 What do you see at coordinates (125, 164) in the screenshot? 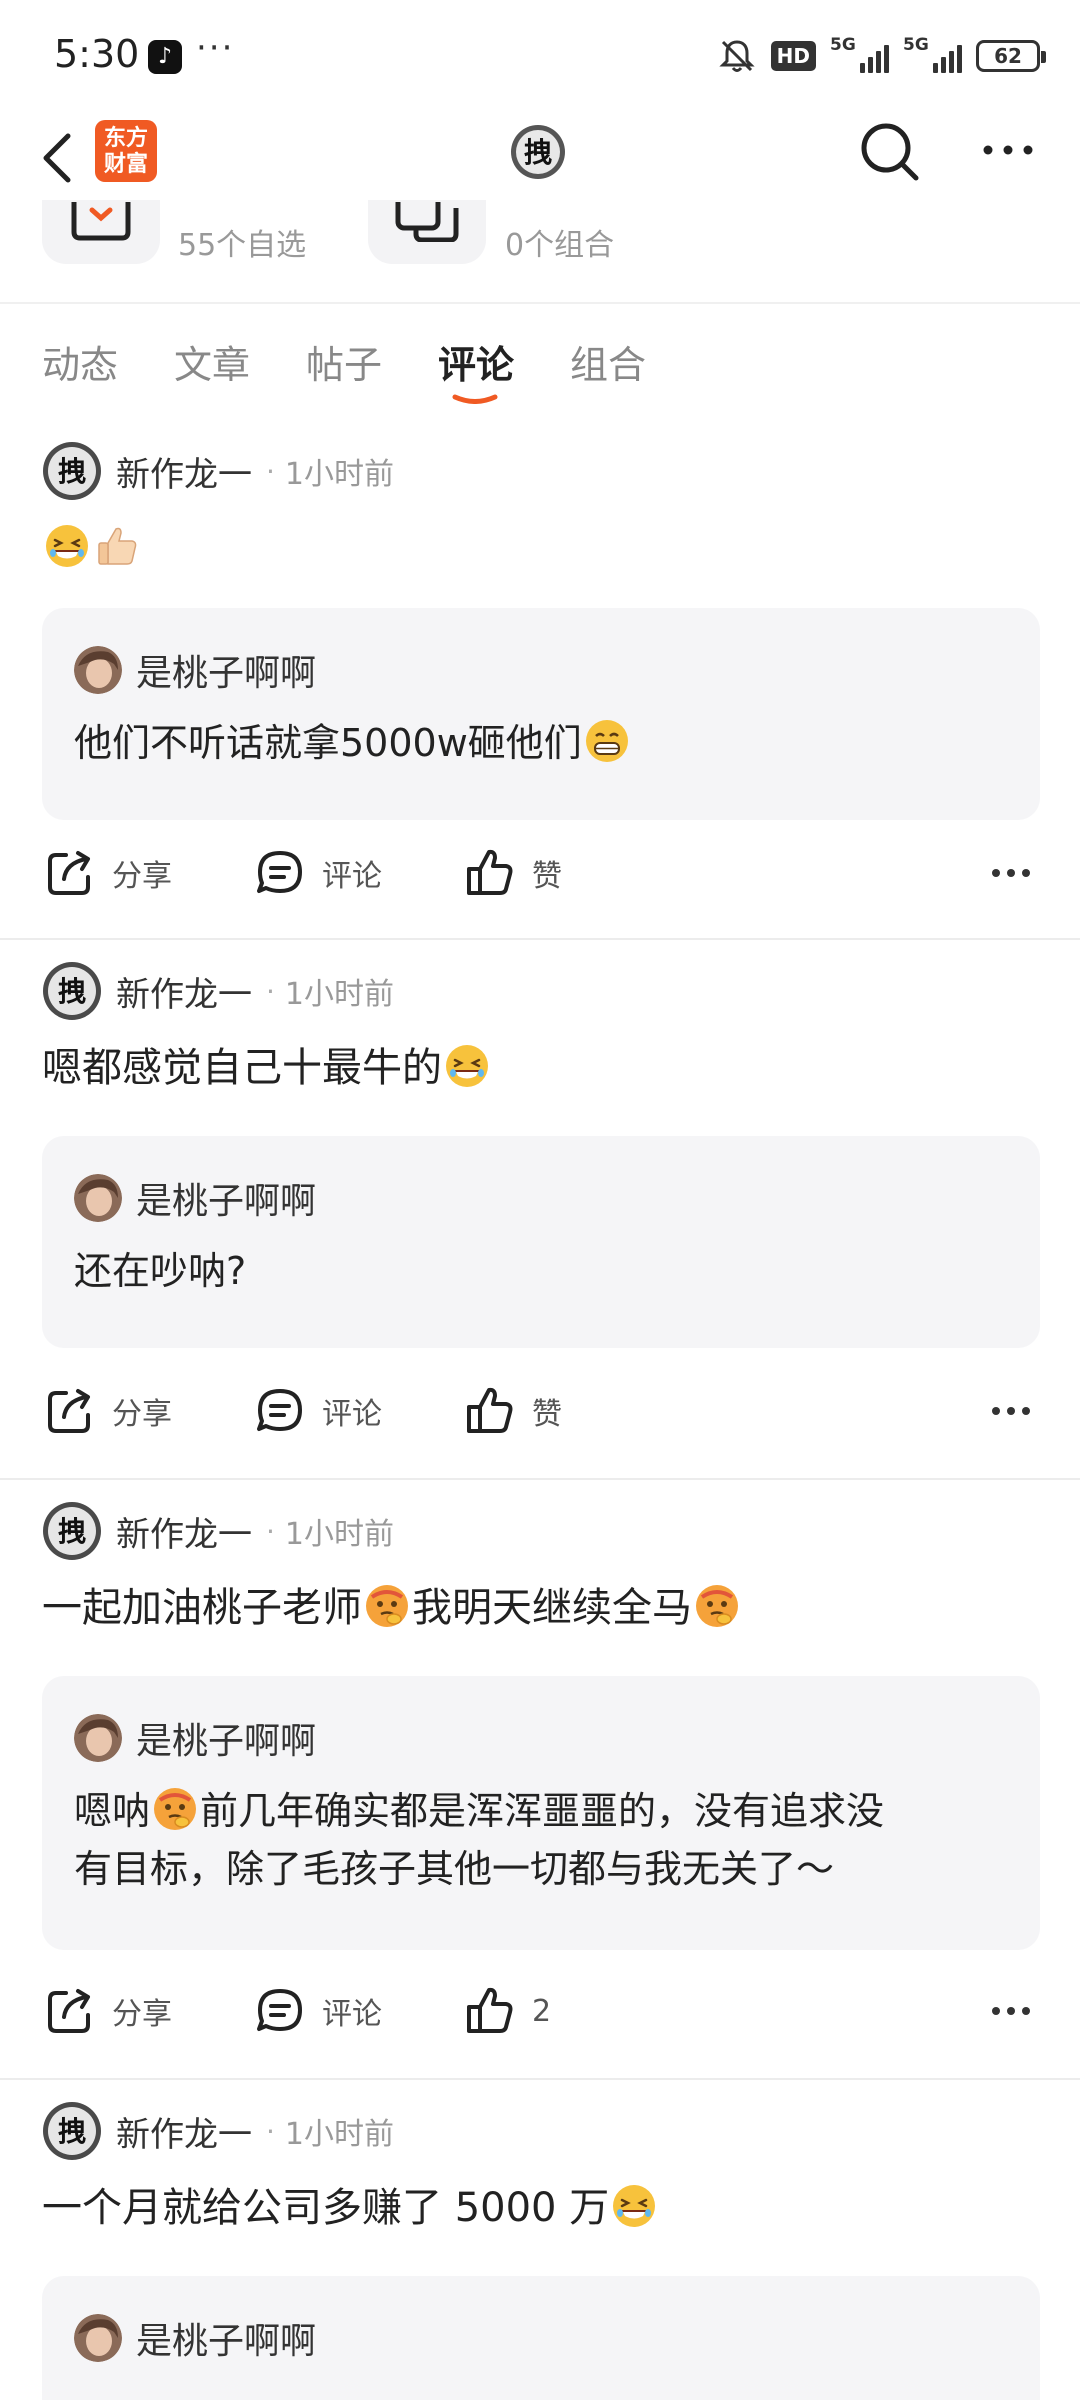
I see `logo-text-line2: 财富` at bounding box center [125, 164].